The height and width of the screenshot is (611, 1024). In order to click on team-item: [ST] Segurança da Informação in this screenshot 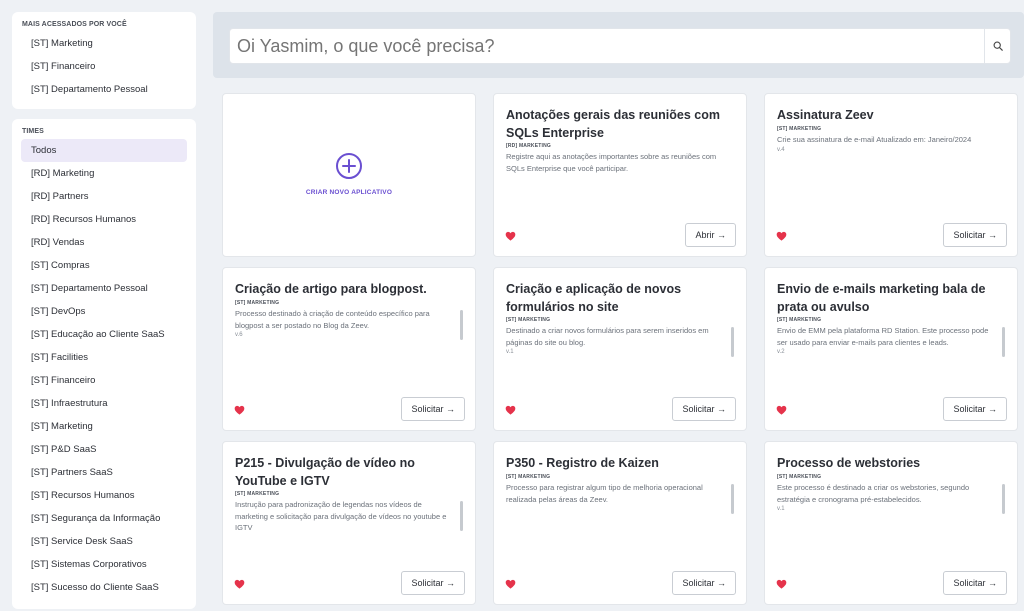, I will do `click(104, 518)`.